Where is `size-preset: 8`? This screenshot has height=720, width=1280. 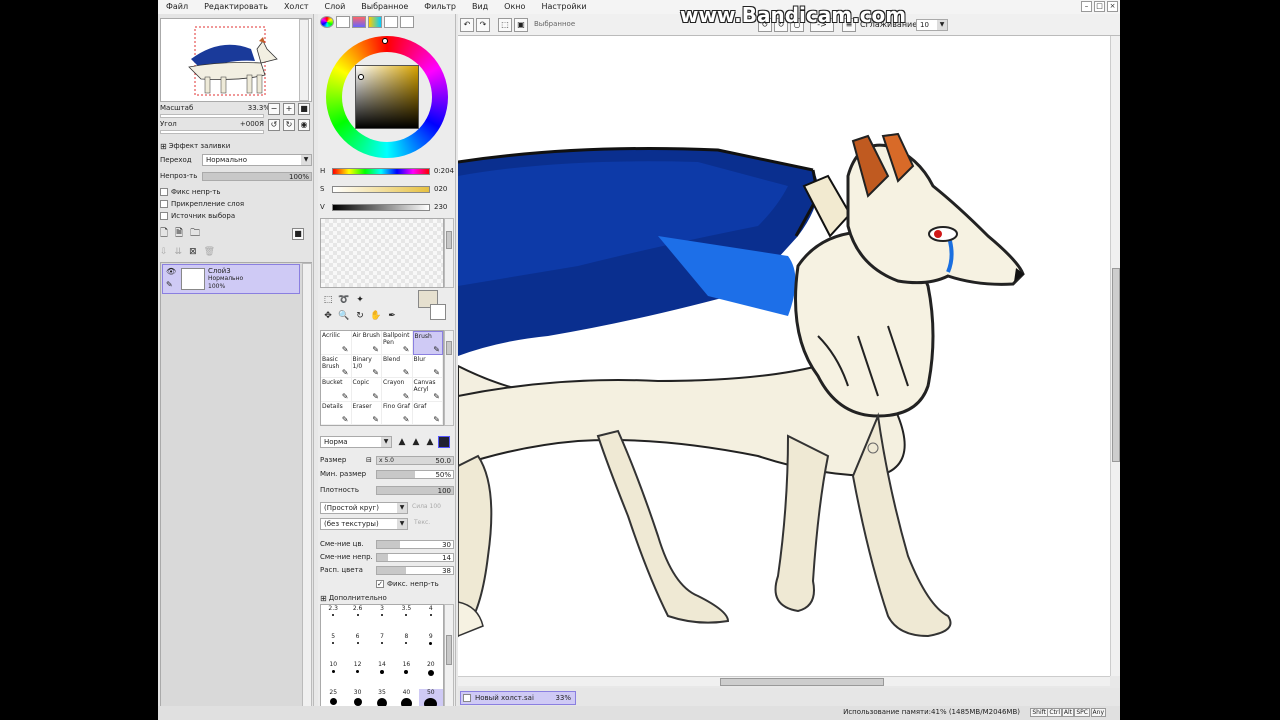
size-preset: 8 is located at coordinates (406, 643).